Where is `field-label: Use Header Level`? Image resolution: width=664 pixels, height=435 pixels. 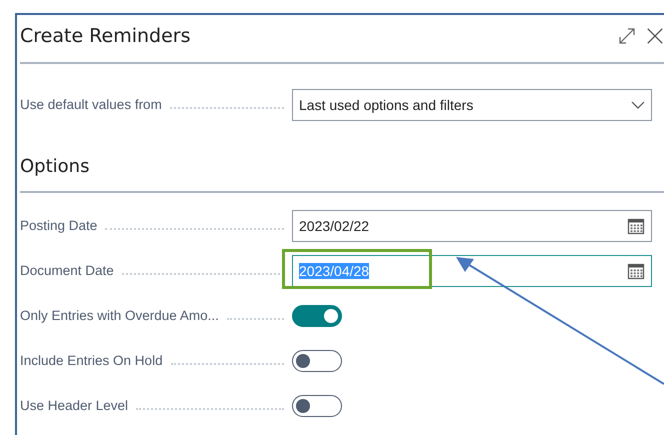
field-label: Use Header Level is located at coordinates (74, 405).